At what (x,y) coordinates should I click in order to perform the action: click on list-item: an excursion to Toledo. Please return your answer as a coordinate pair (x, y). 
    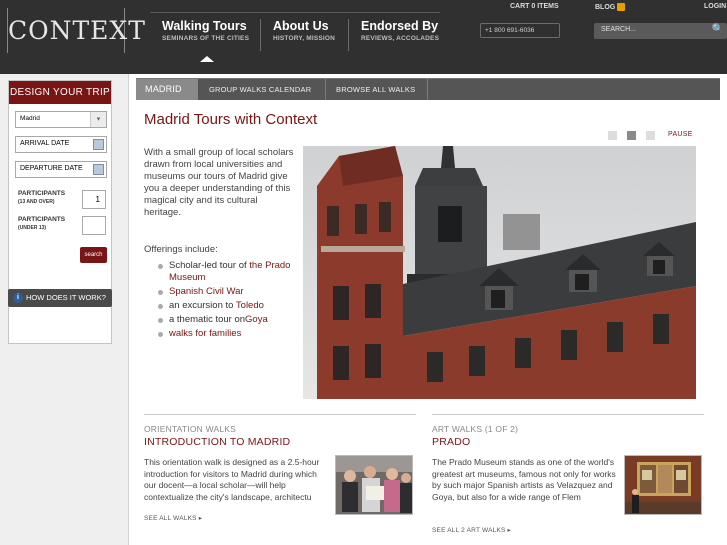
    Looking at the image, I should click on (226, 306).